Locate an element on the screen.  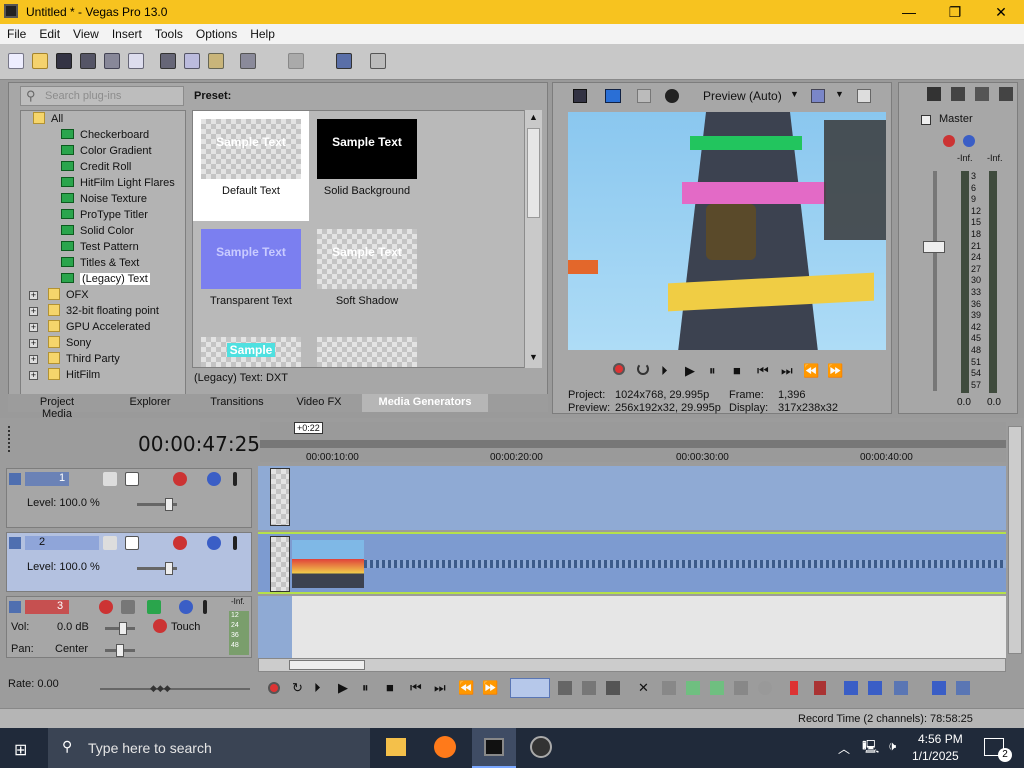
network-icon: 🖳 is located at coordinates (870, 749).